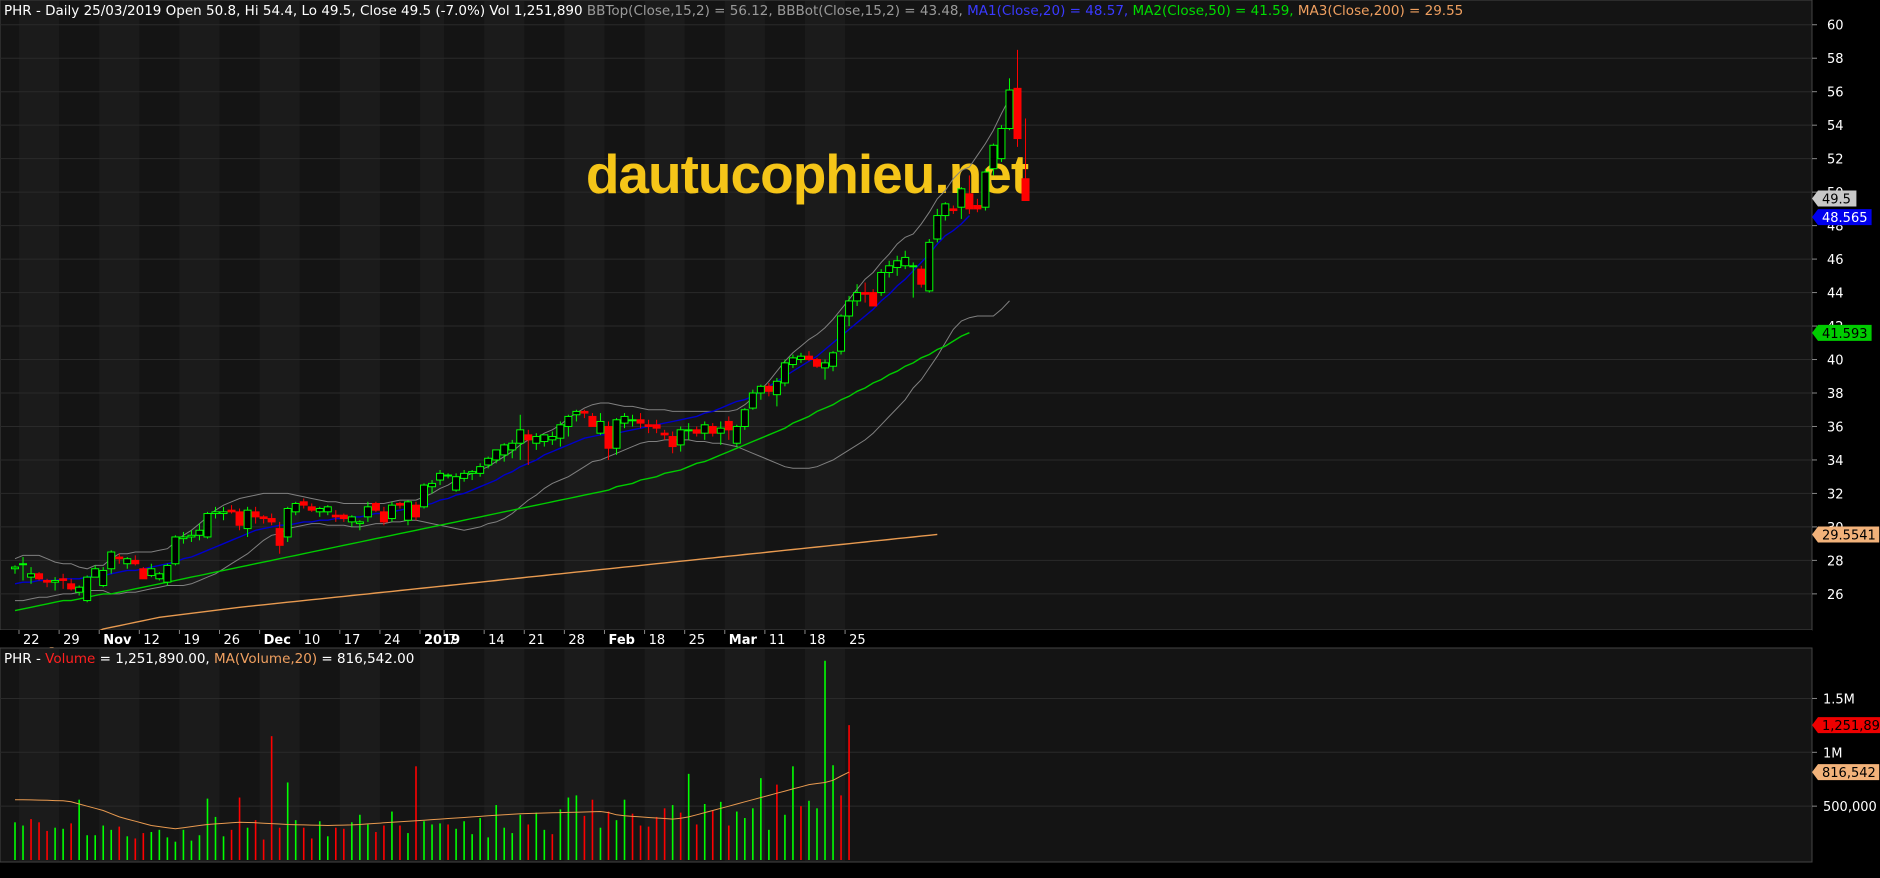  What do you see at coordinates (1835, 361) in the screenshot?
I see `price-tick-label: 40` at bounding box center [1835, 361].